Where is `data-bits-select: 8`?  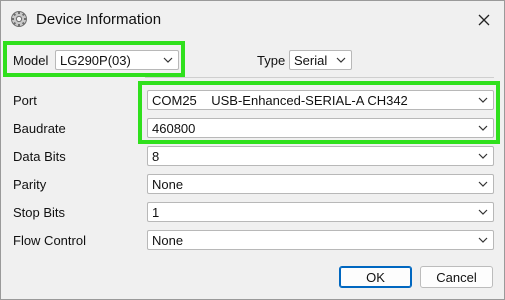
data-bits-select: 8 is located at coordinates (320, 156).